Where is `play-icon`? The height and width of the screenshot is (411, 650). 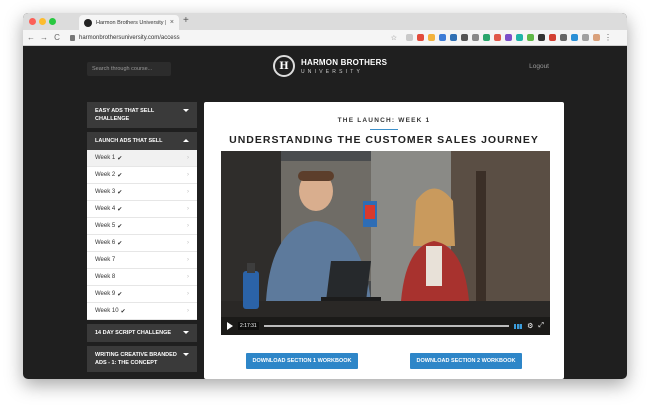
play-icon is located at coordinates (230, 326).